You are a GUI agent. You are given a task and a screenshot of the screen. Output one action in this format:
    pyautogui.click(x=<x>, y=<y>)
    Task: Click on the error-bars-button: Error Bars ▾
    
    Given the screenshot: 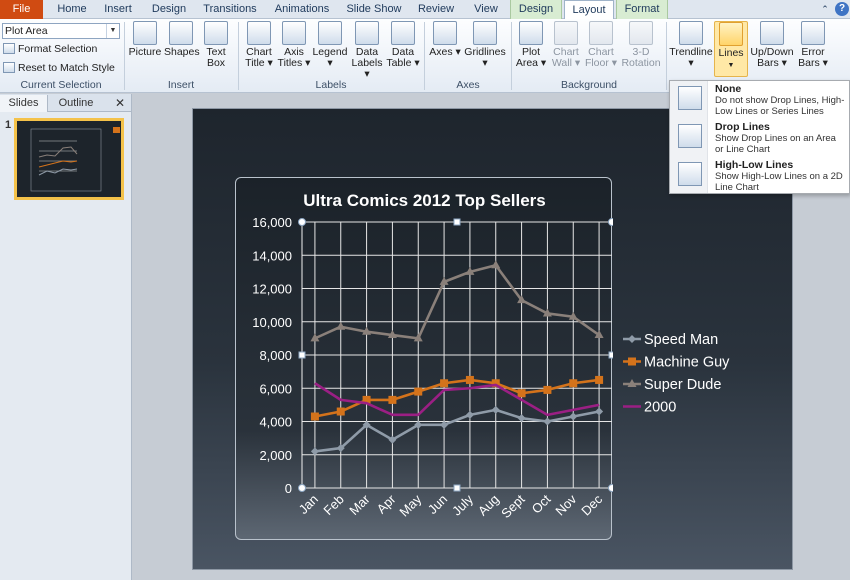 What is the action you would take?
    pyautogui.click(x=813, y=45)
    